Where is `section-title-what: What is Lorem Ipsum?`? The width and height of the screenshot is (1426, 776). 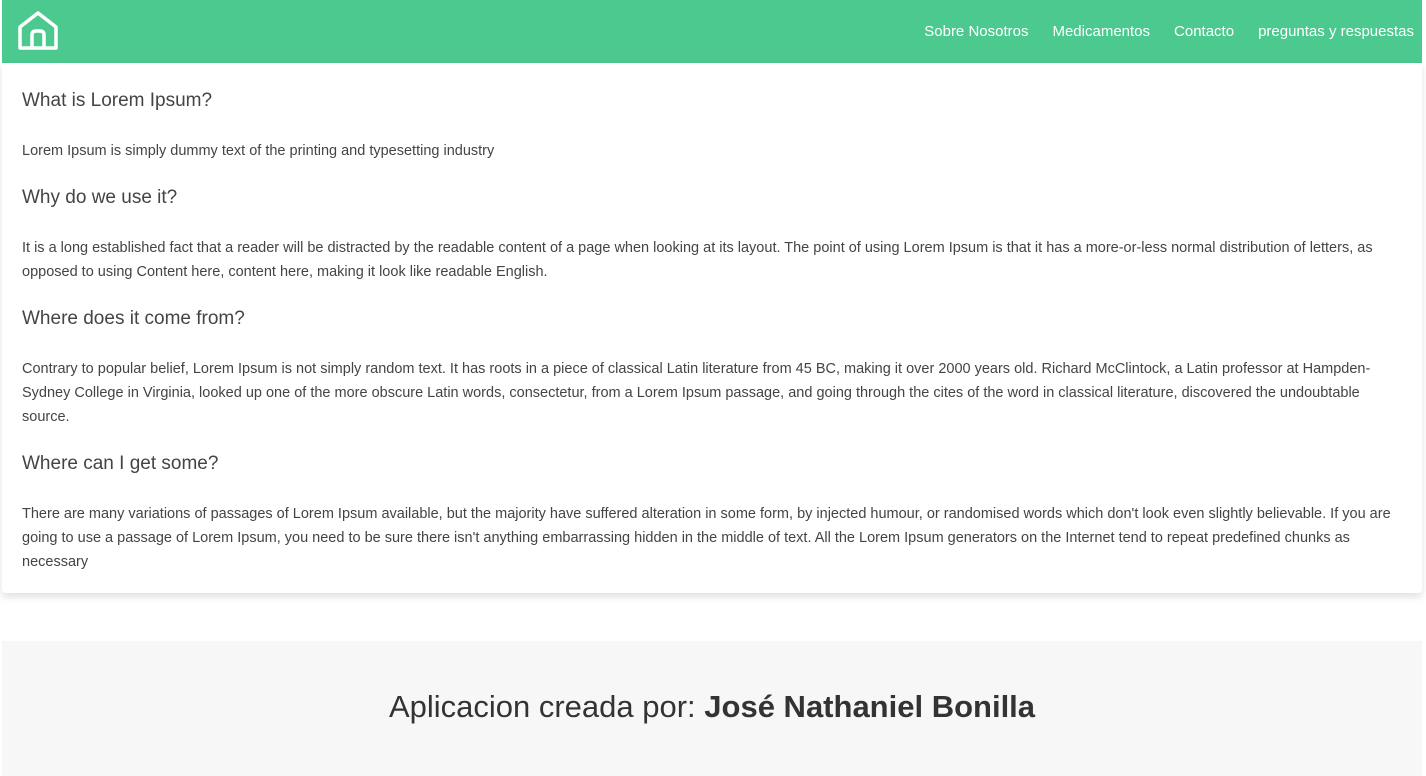
section-title-what: What is Lorem Ipsum? is located at coordinates (117, 100).